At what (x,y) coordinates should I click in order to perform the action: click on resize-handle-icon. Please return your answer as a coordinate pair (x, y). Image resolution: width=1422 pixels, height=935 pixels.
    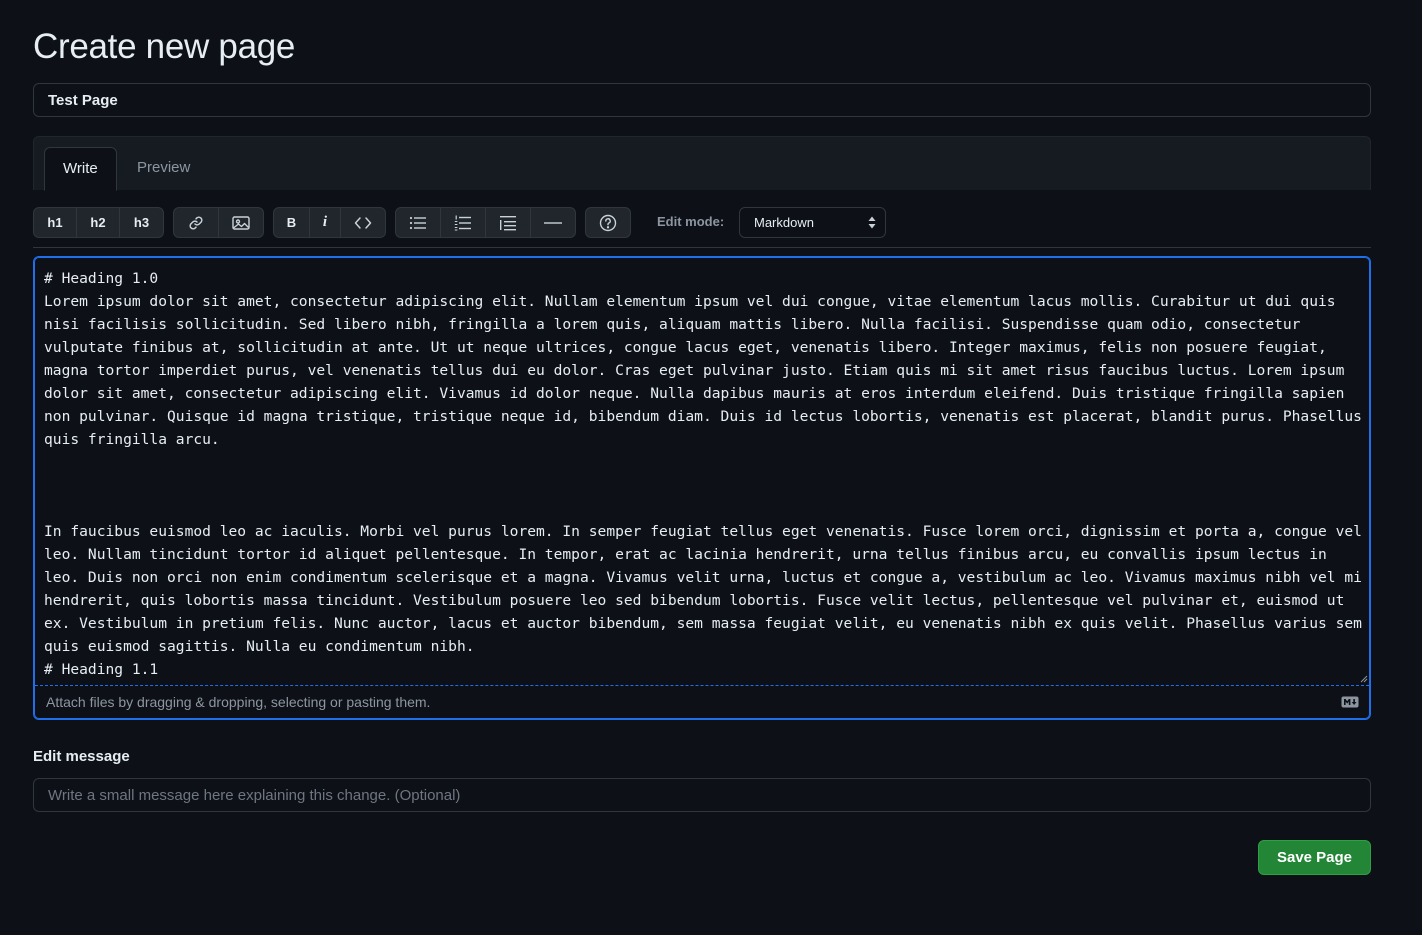
    Looking at the image, I should click on (1364, 679).